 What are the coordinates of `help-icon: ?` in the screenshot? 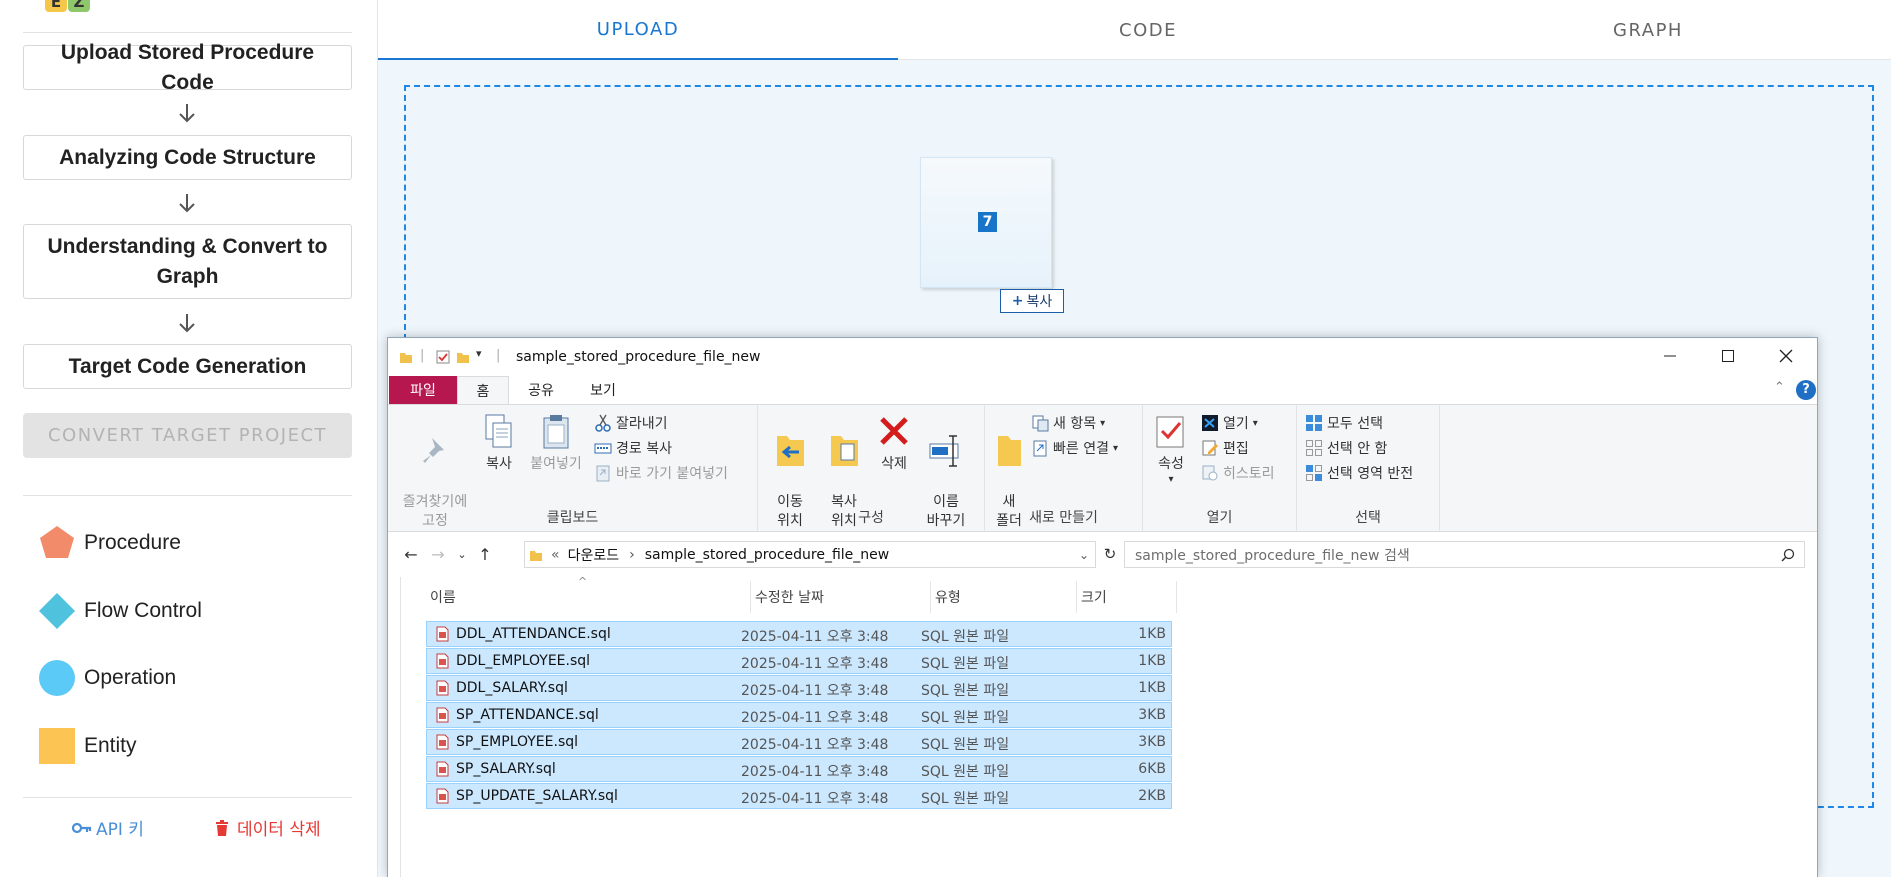 It's located at (1806, 390).